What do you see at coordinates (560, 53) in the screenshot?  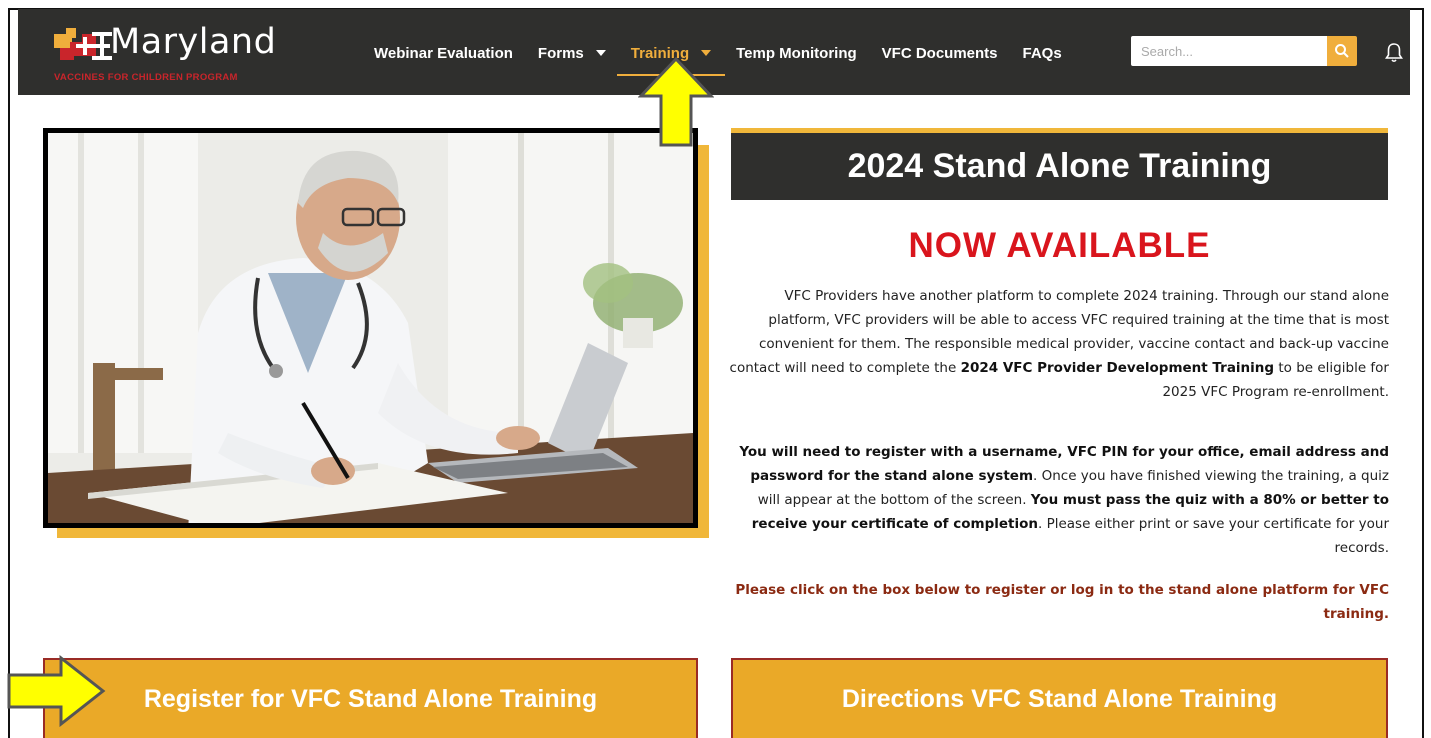 I see `nav-label: Forms` at bounding box center [560, 53].